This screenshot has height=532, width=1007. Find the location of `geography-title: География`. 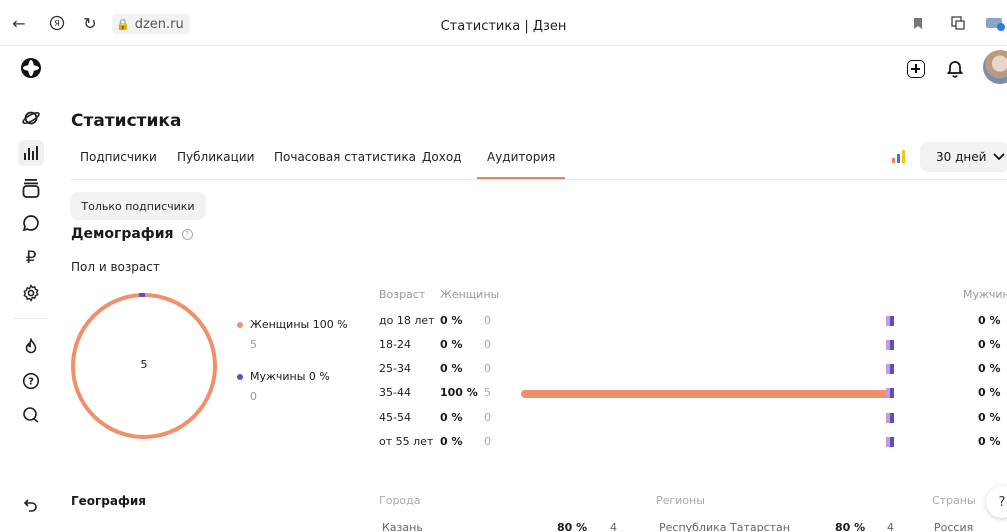

geography-title: География is located at coordinates (109, 501).